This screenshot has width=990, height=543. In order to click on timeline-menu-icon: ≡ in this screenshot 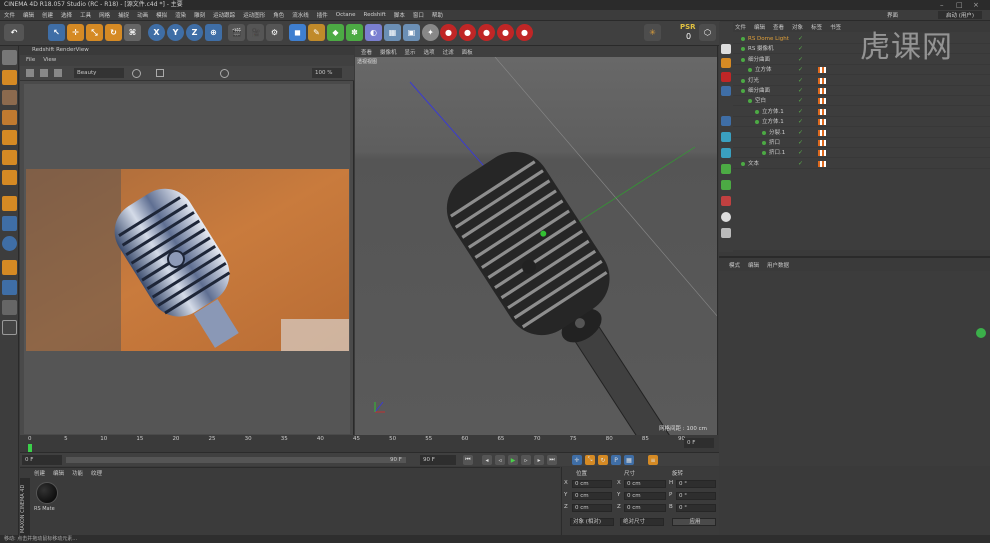, I will do `click(653, 460)`.